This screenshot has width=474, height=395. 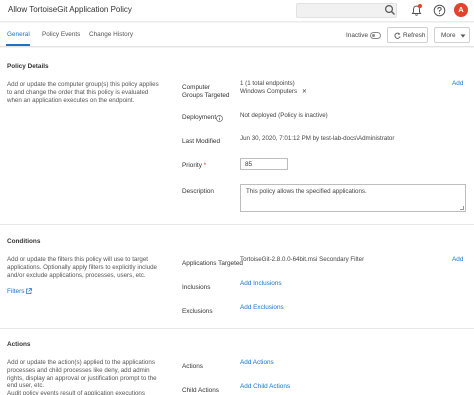 What do you see at coordinates (448, 35) in the screenshot?
I see `more-label: More` at bounding box center [448, 35].